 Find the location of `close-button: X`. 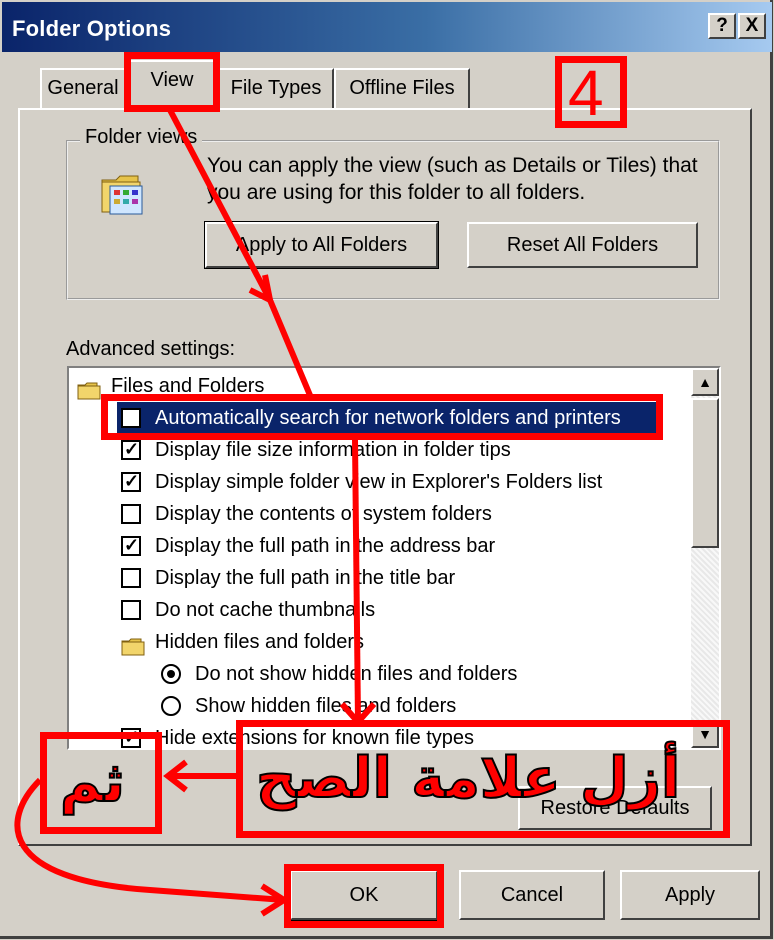

close-button: X is located at coordinates (752, 26).